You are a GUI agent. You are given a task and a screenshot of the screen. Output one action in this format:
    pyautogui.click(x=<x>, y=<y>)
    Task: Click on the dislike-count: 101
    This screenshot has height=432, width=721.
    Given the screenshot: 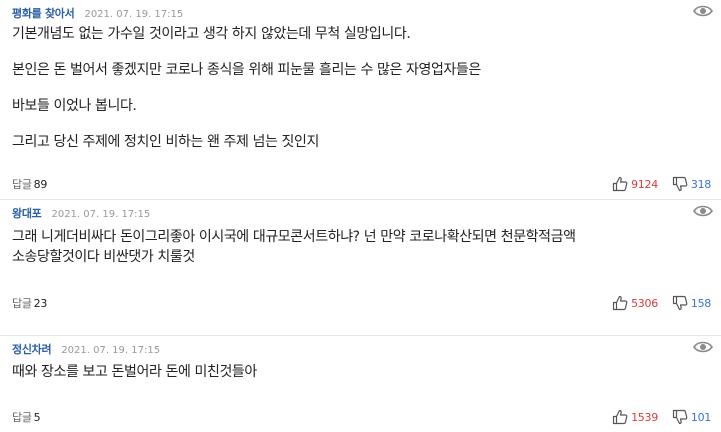 What is the action you would take?
    pyautogui.click(x=700, y=417)
    